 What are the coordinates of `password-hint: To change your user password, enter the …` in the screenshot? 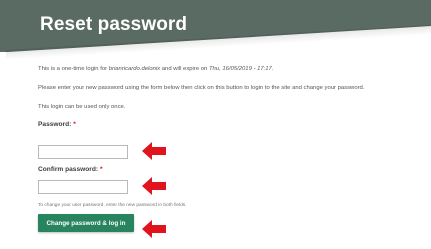 It's located at (112, 205).